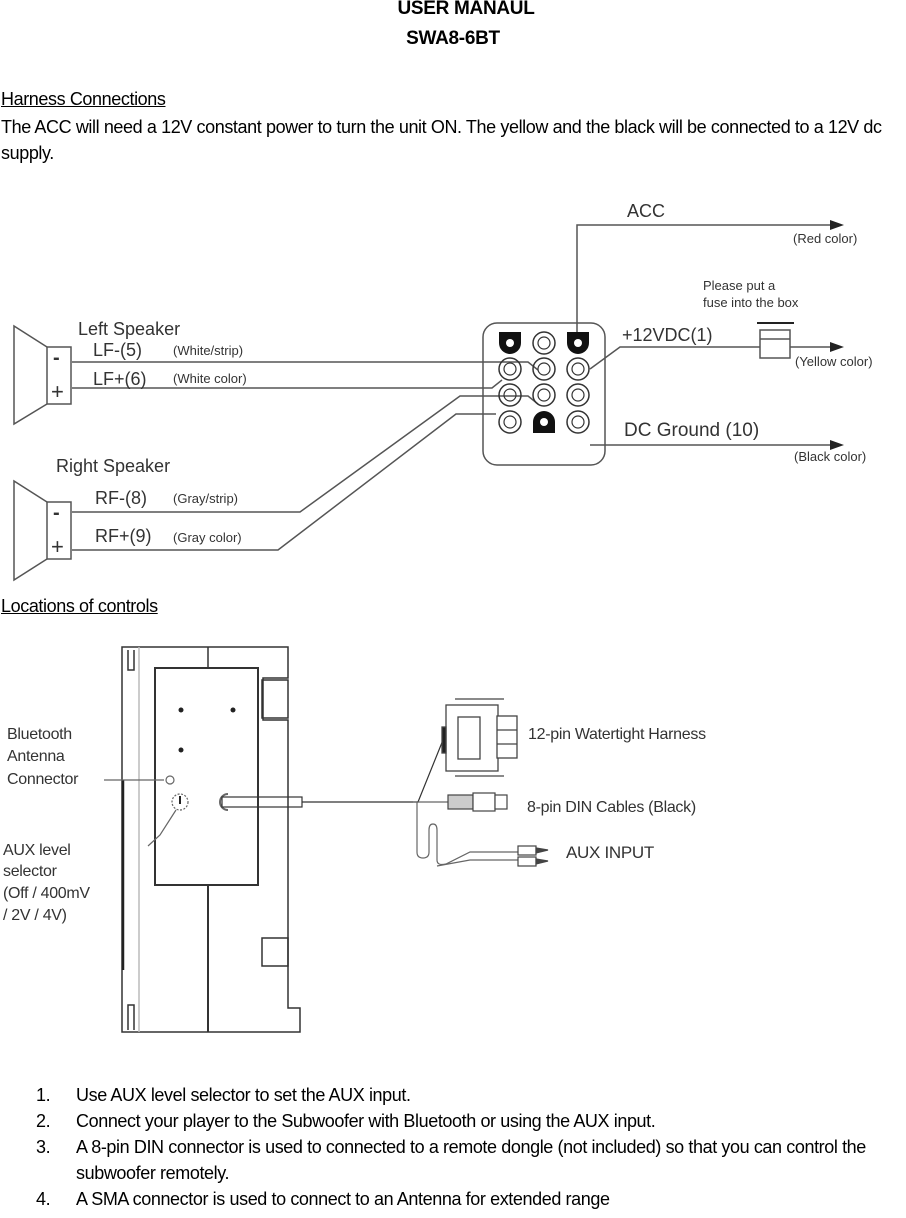 The image size is (906, 1218). Describe the element at coordinates (691, 430) in the screenshot. I see `ground-label: DC Ground (10)` at that location.